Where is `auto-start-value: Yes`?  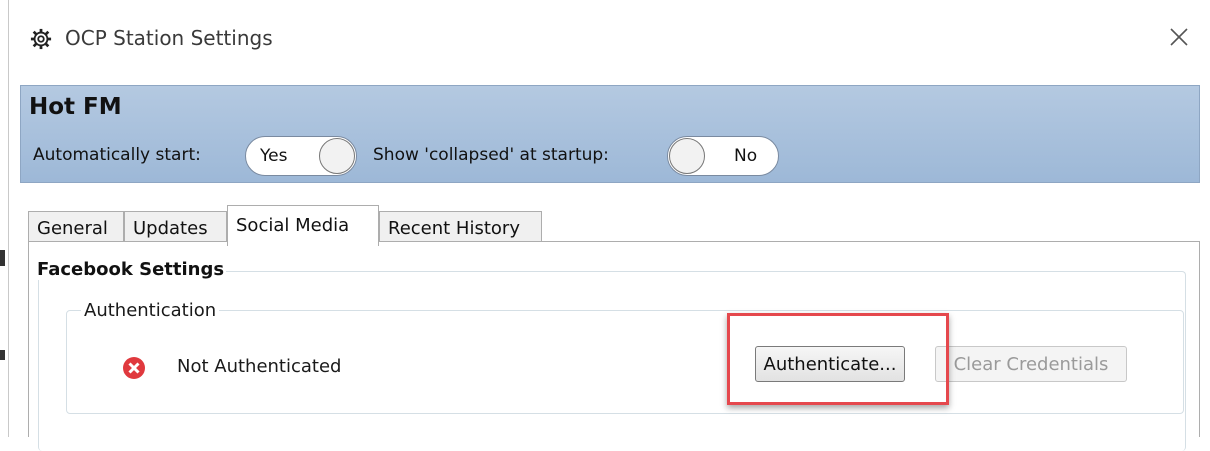
auto-start-value: Yes is located at coordinates (274, 156).